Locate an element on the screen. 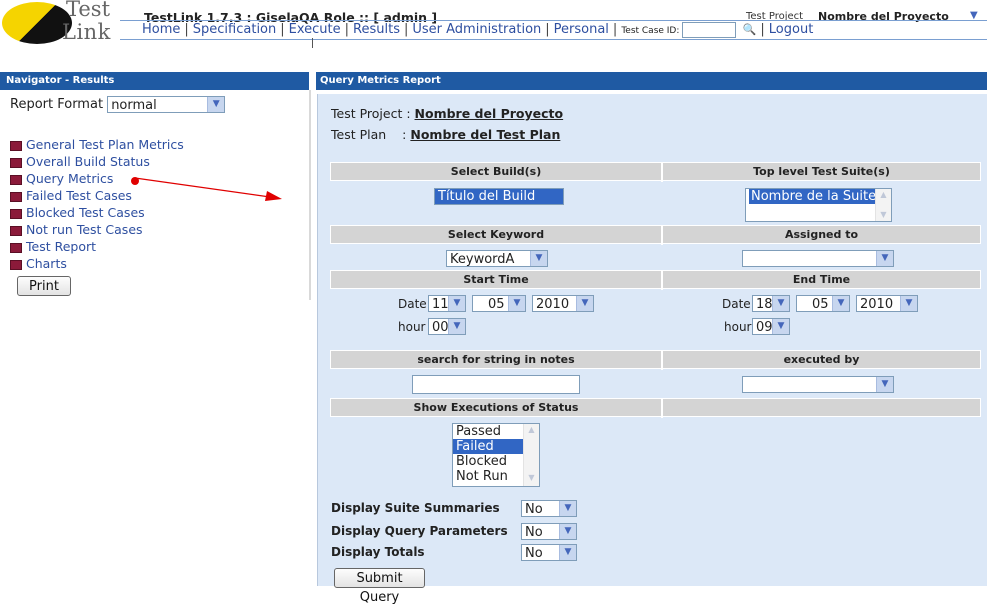 The image size is (987, 607). nav-item-label: Overall Build Status is located at coordinates (88, 161).